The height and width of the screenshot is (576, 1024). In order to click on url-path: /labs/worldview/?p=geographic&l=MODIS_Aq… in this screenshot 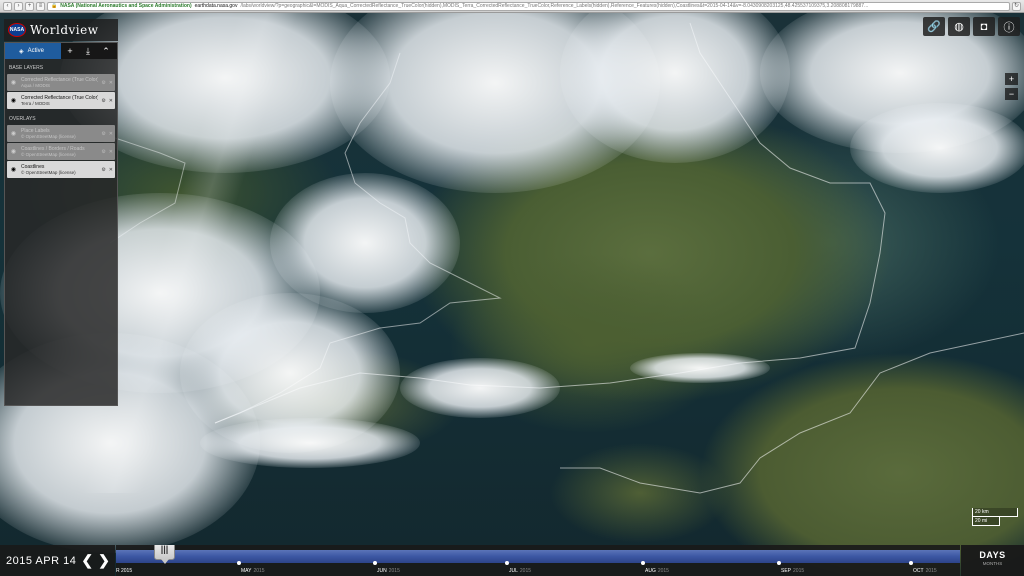, I will do `click(554, 6)`.